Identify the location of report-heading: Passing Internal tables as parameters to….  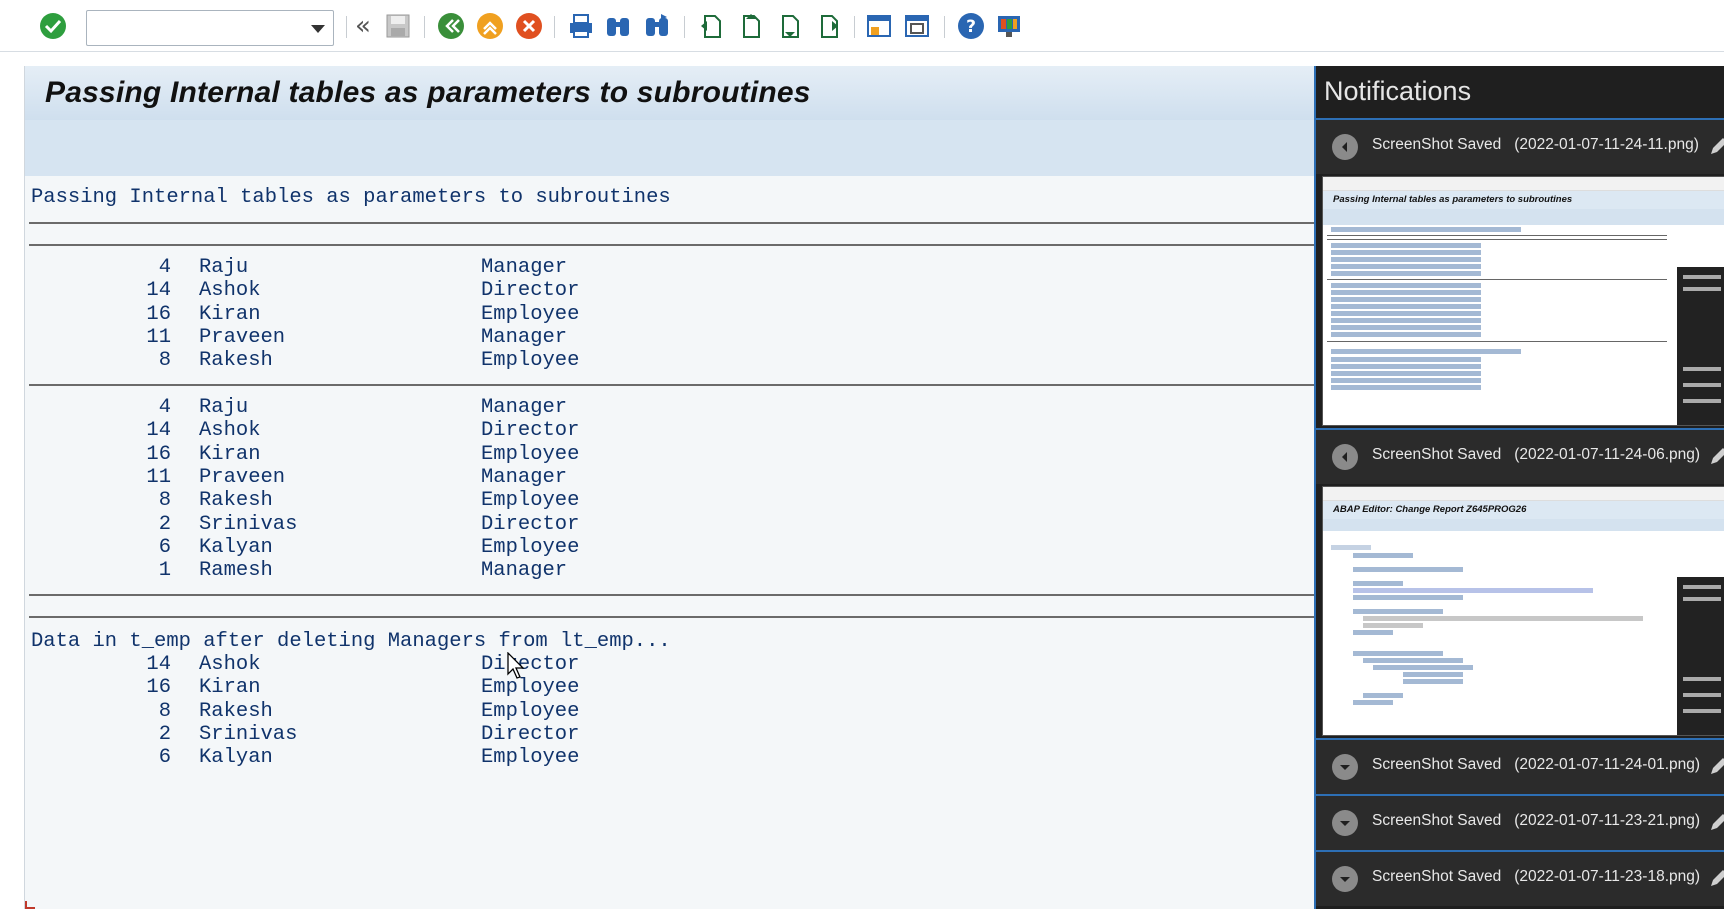
(351, 197).